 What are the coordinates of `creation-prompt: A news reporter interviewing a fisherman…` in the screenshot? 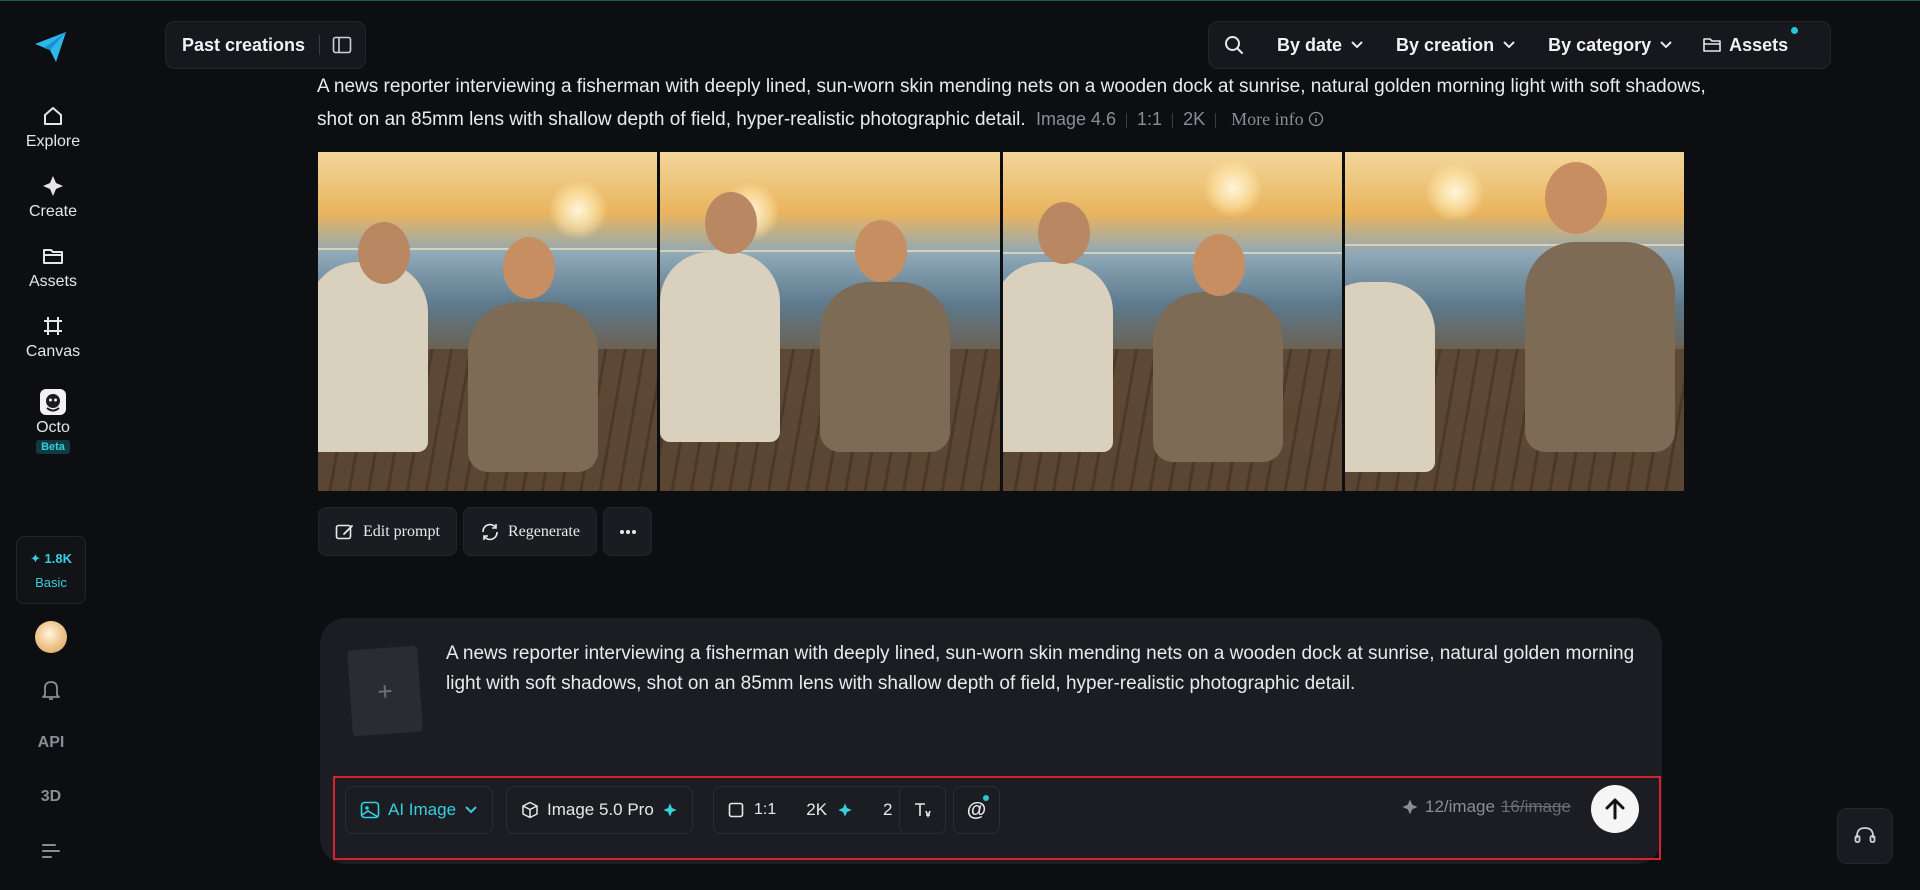 It's located at (1017, 103).